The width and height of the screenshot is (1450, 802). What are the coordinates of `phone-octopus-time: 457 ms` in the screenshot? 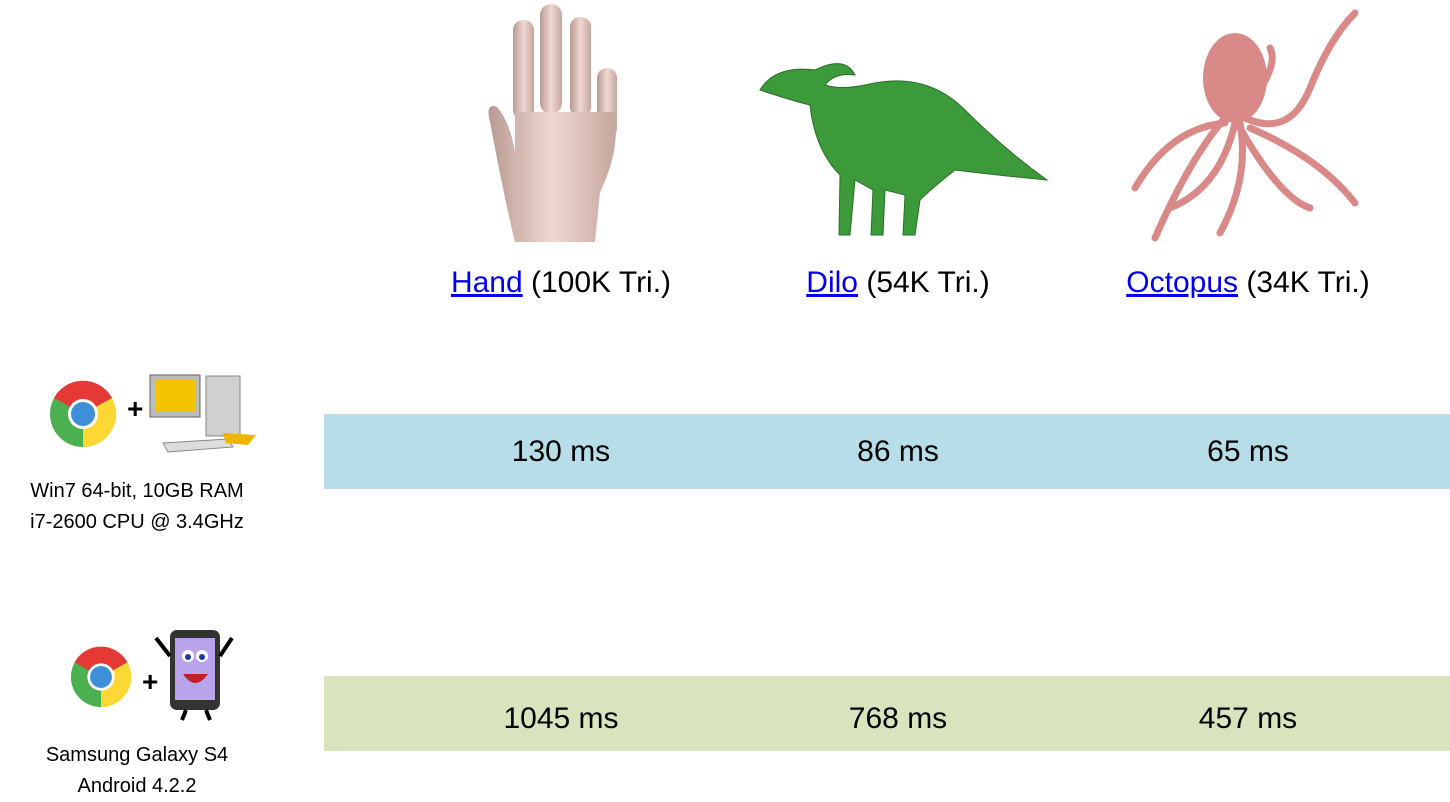 It's located at (1248, 718).